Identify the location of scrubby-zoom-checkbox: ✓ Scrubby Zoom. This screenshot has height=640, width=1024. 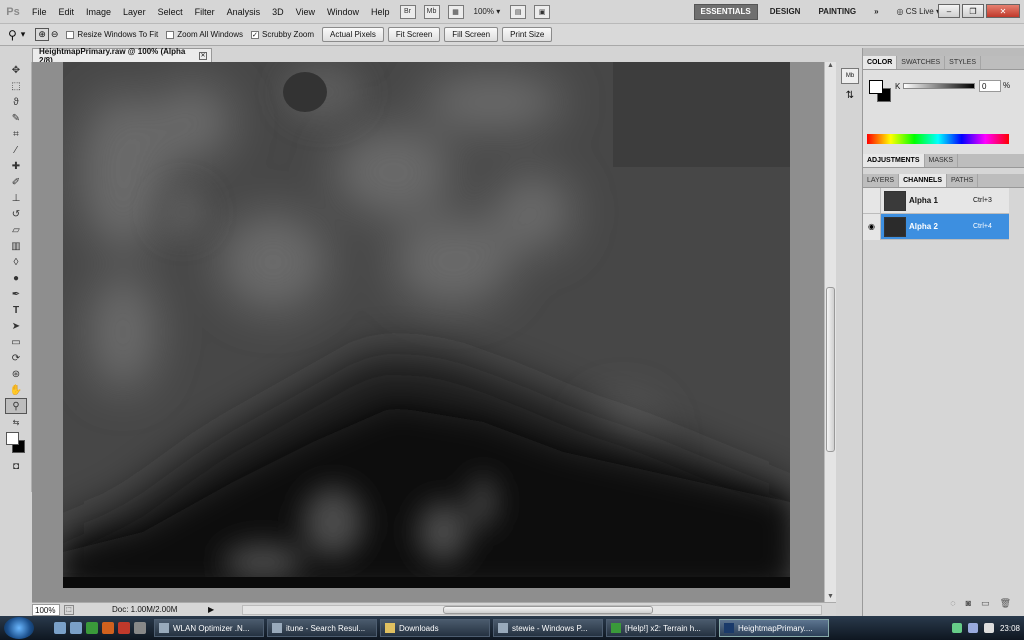
(282, 34).